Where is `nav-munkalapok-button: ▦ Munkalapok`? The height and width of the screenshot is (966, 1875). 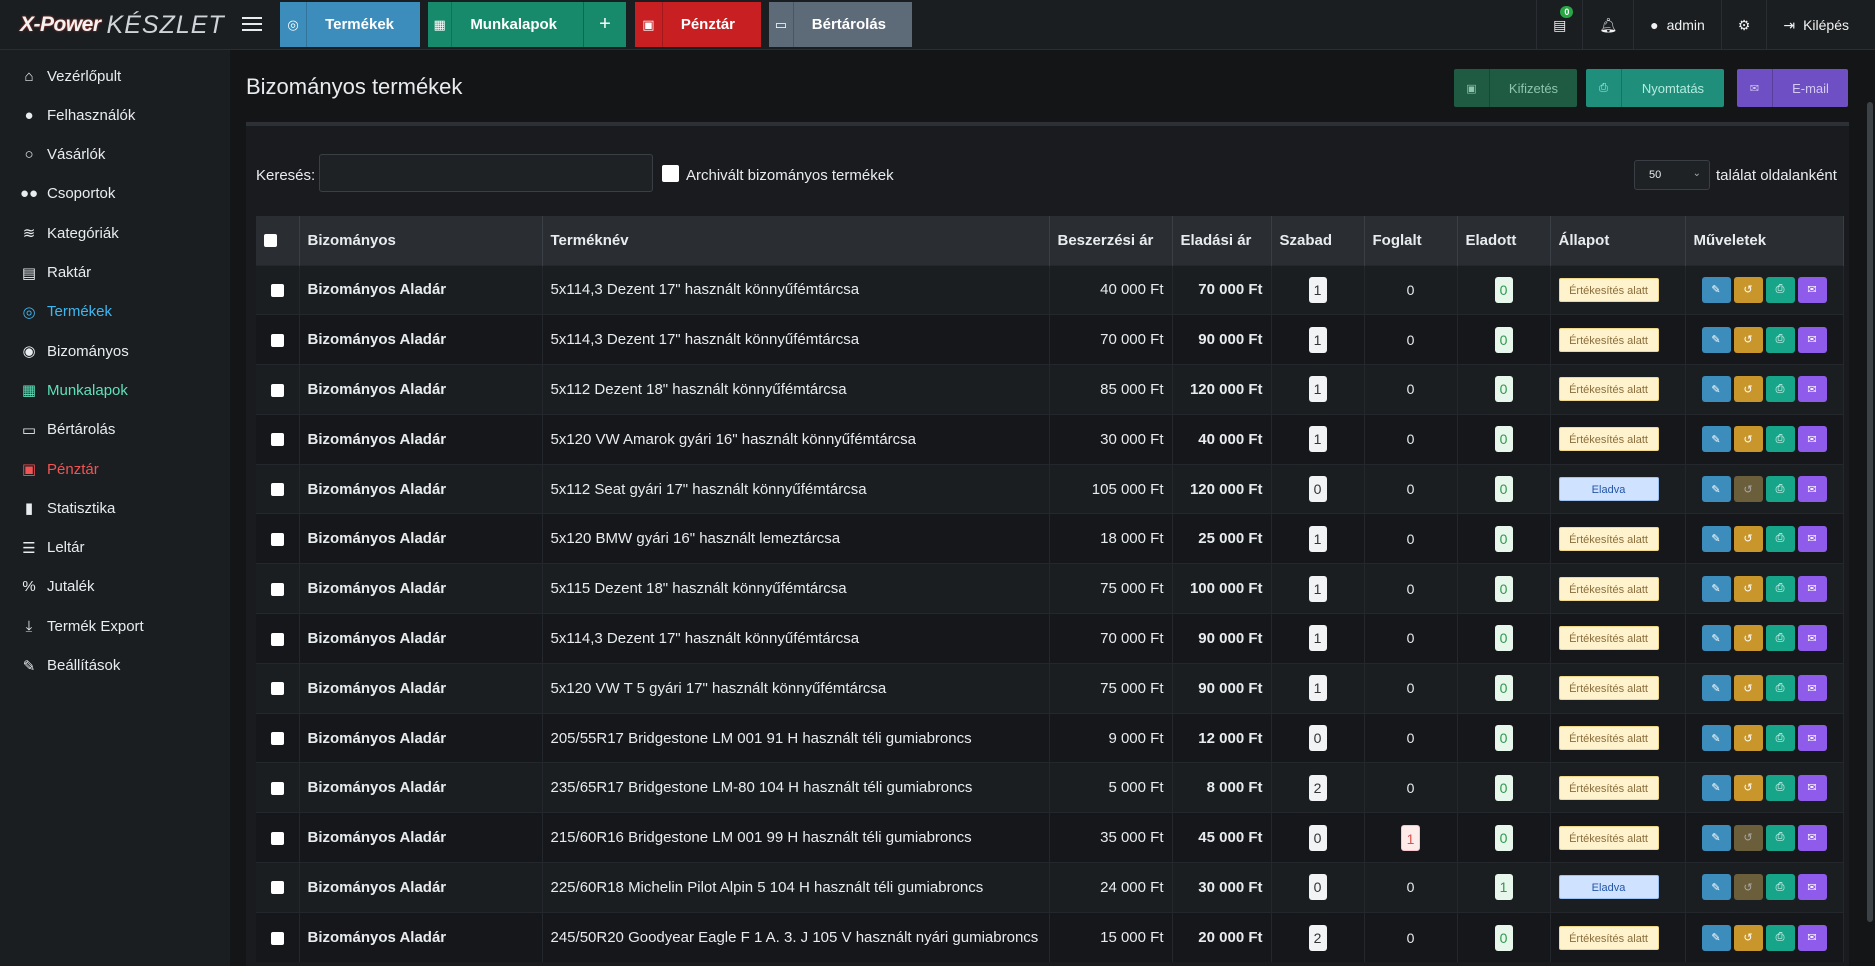
nav-munkalapok-button: ▦ Munkalapok is located at coordinates (505, 24).